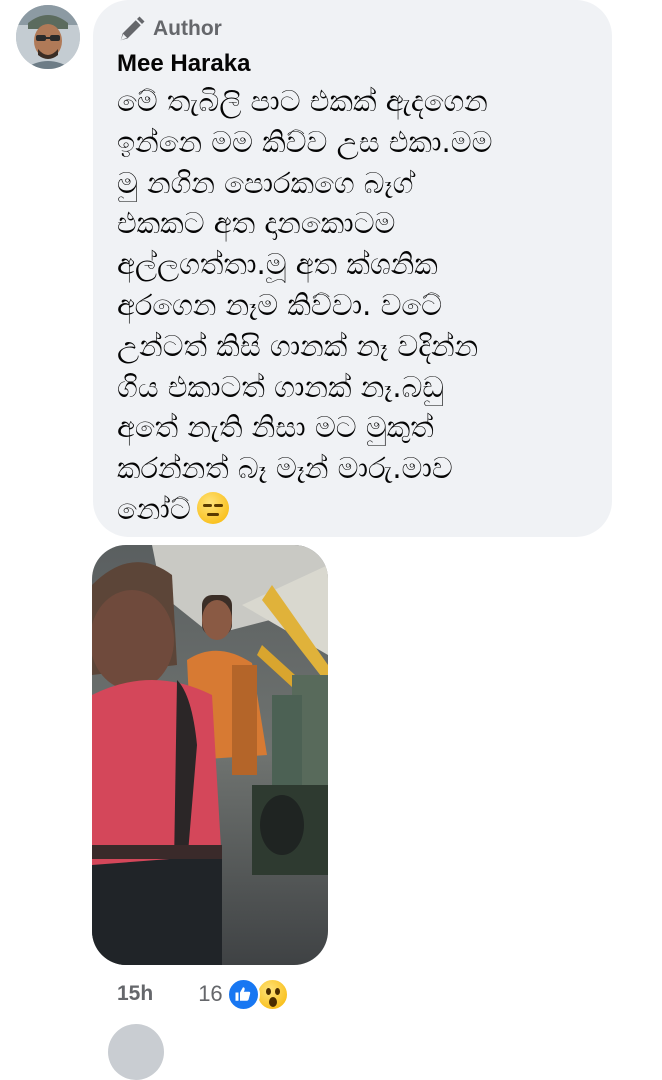  I want to click on comment-line: නෝට්, so click(154, 508).